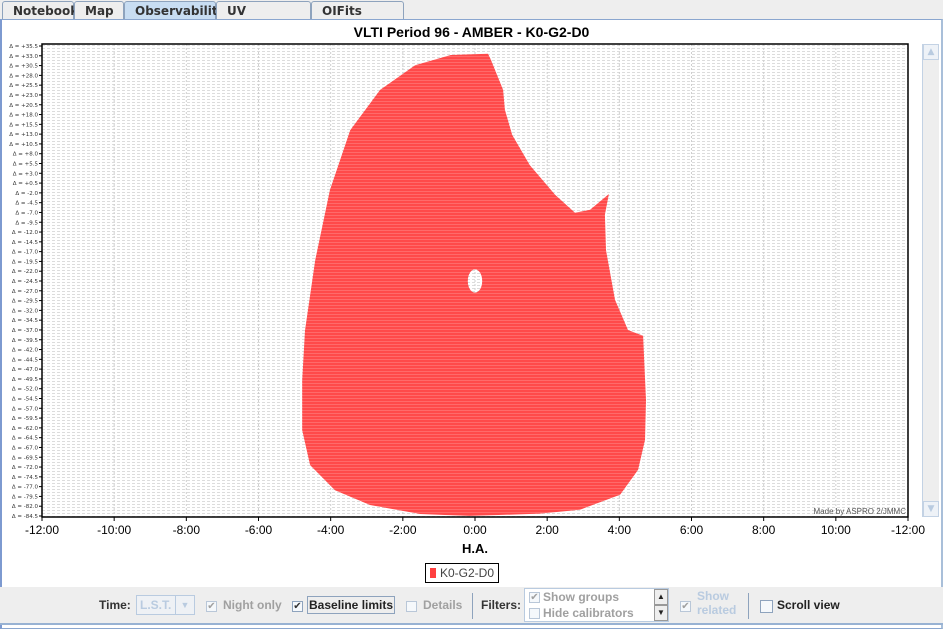 This screenshot has height=629, width=943. Describe the element at coordinates (620, 530) in the screenshot. I see `x-tick-label: 4:00` at that location.